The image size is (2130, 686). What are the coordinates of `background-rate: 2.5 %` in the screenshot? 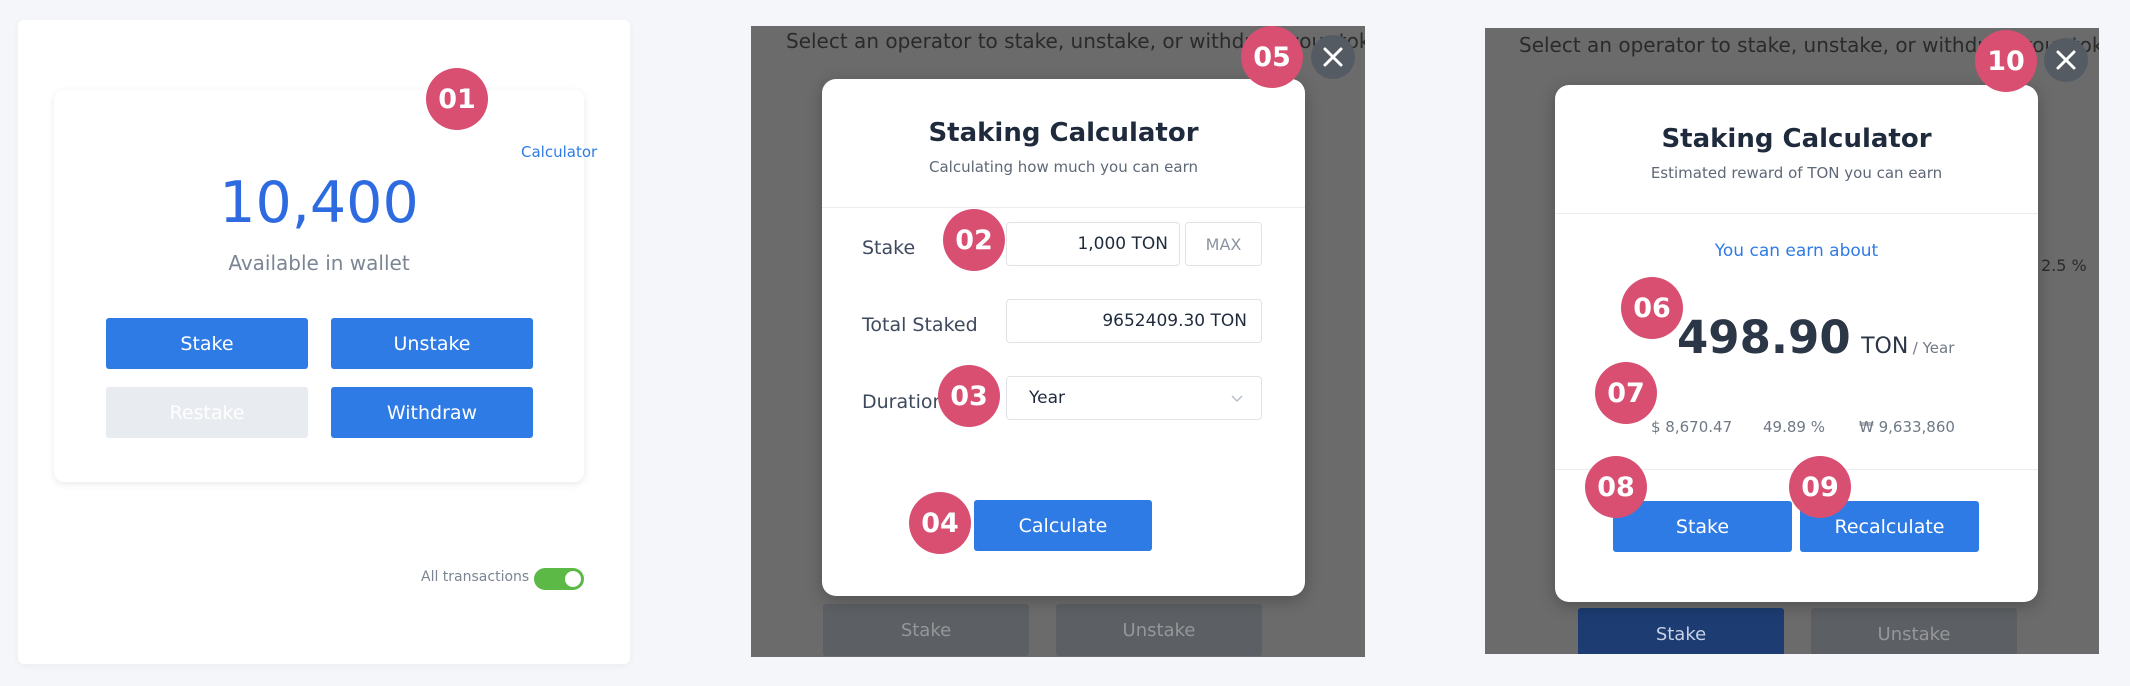 It's located at (2064, 265).